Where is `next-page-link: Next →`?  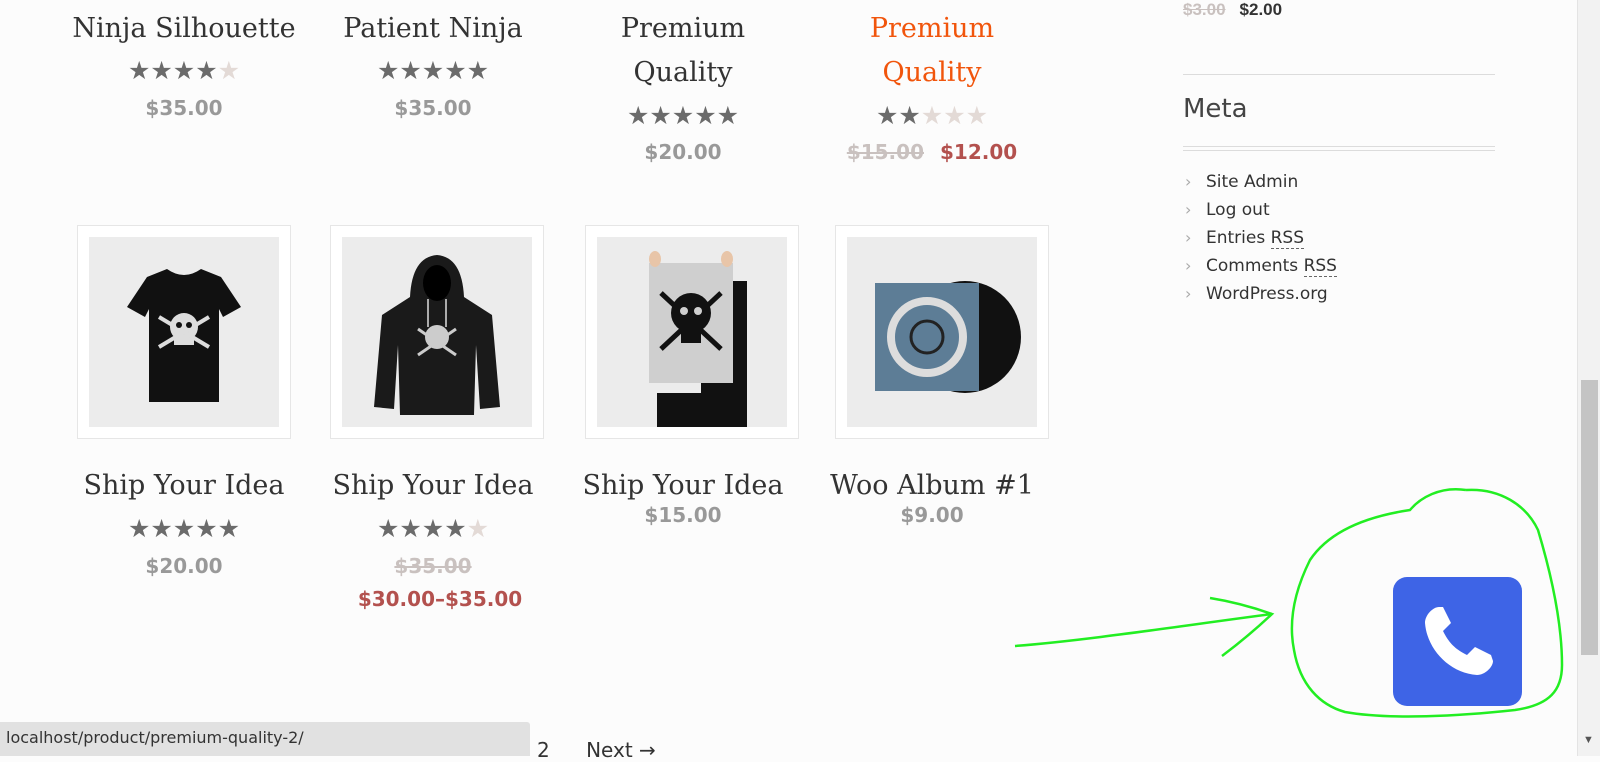
next-page-link: Next → is located at coordinates (621, 750).